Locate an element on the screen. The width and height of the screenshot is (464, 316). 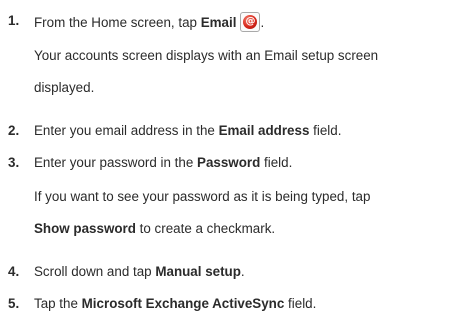
step-3-note-line-2: Show password to create a checkmark. is located at coordinates (155, 228).